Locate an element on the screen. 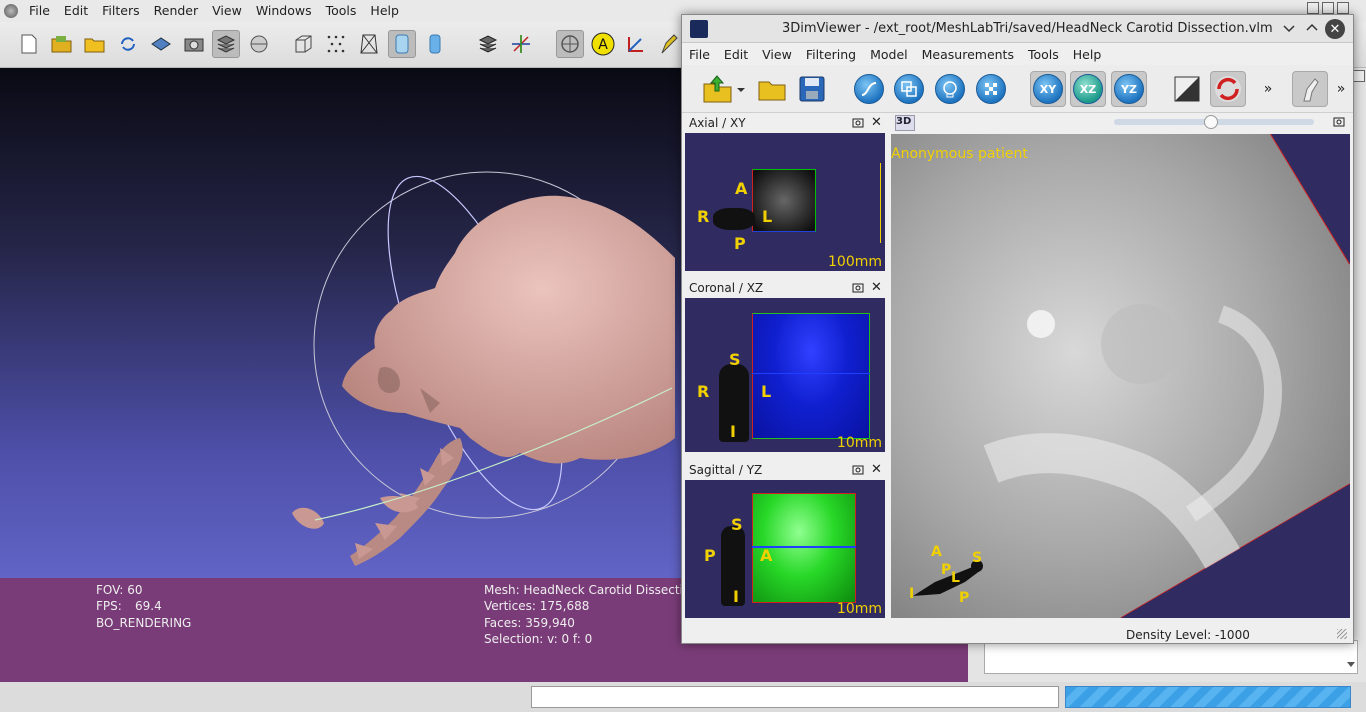  sagittal-slice-view: S P A I 10mm is located at coordinates (785, 549).